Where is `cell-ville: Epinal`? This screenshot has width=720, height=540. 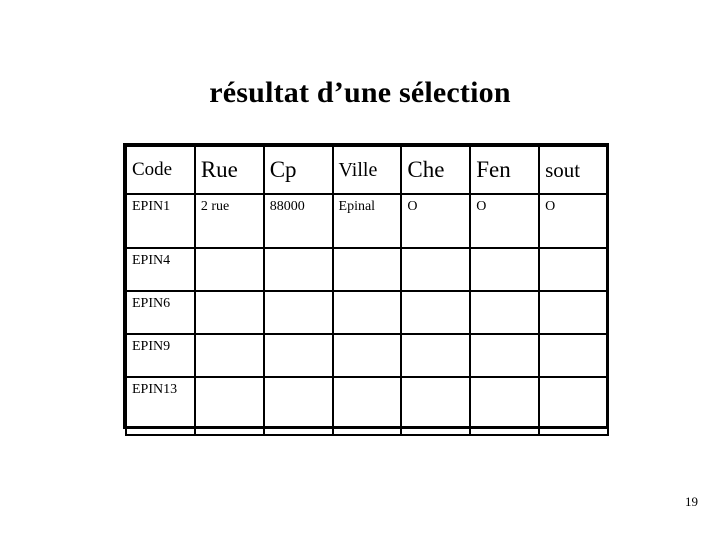 cell-ville: Epinal is located at coordinates (367, 221).